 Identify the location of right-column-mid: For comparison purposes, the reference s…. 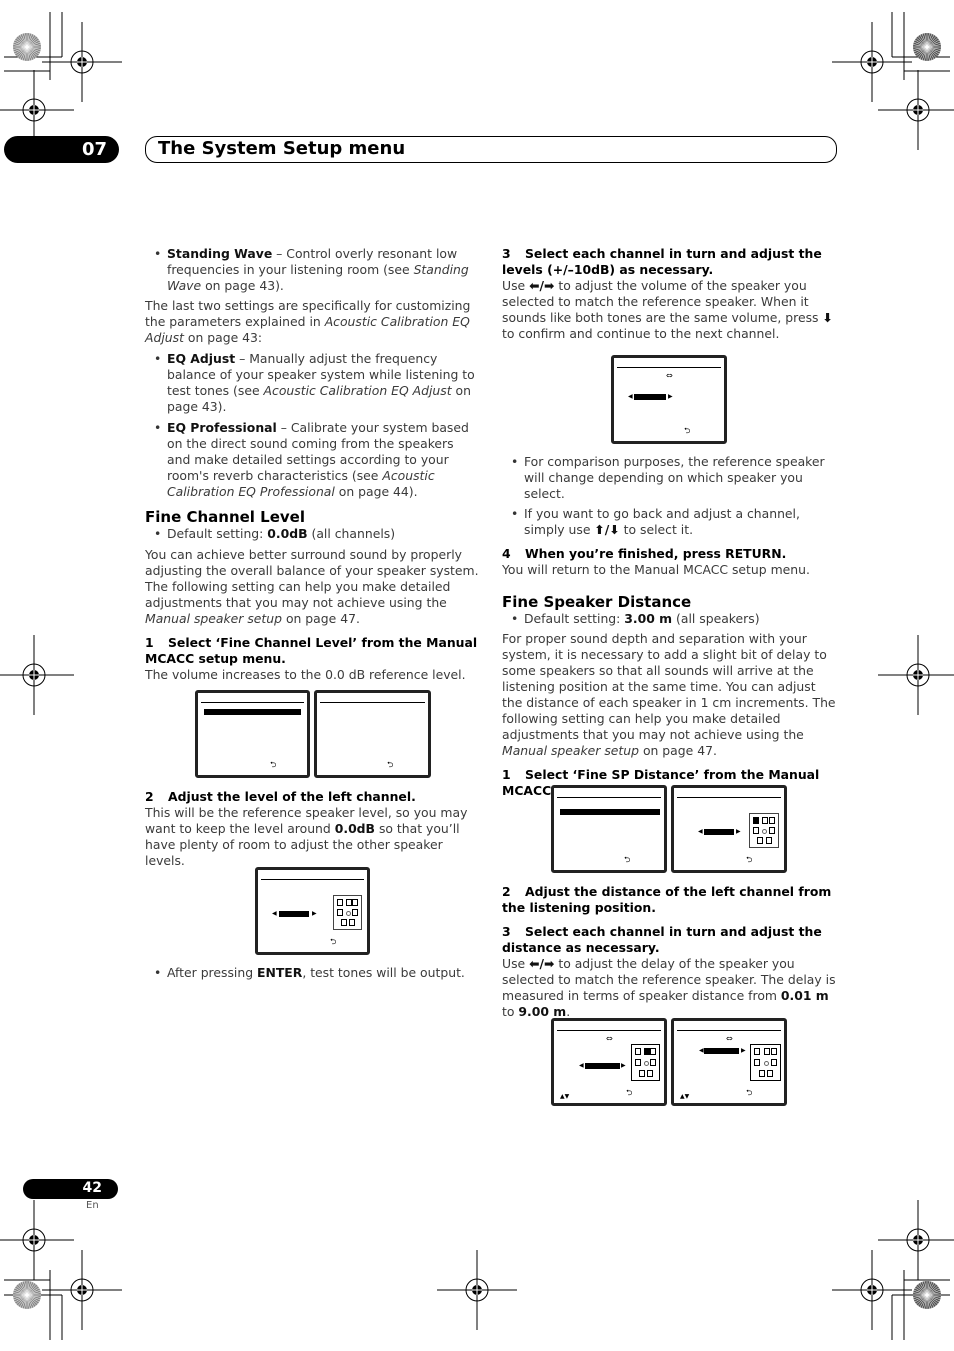
(669, 626).